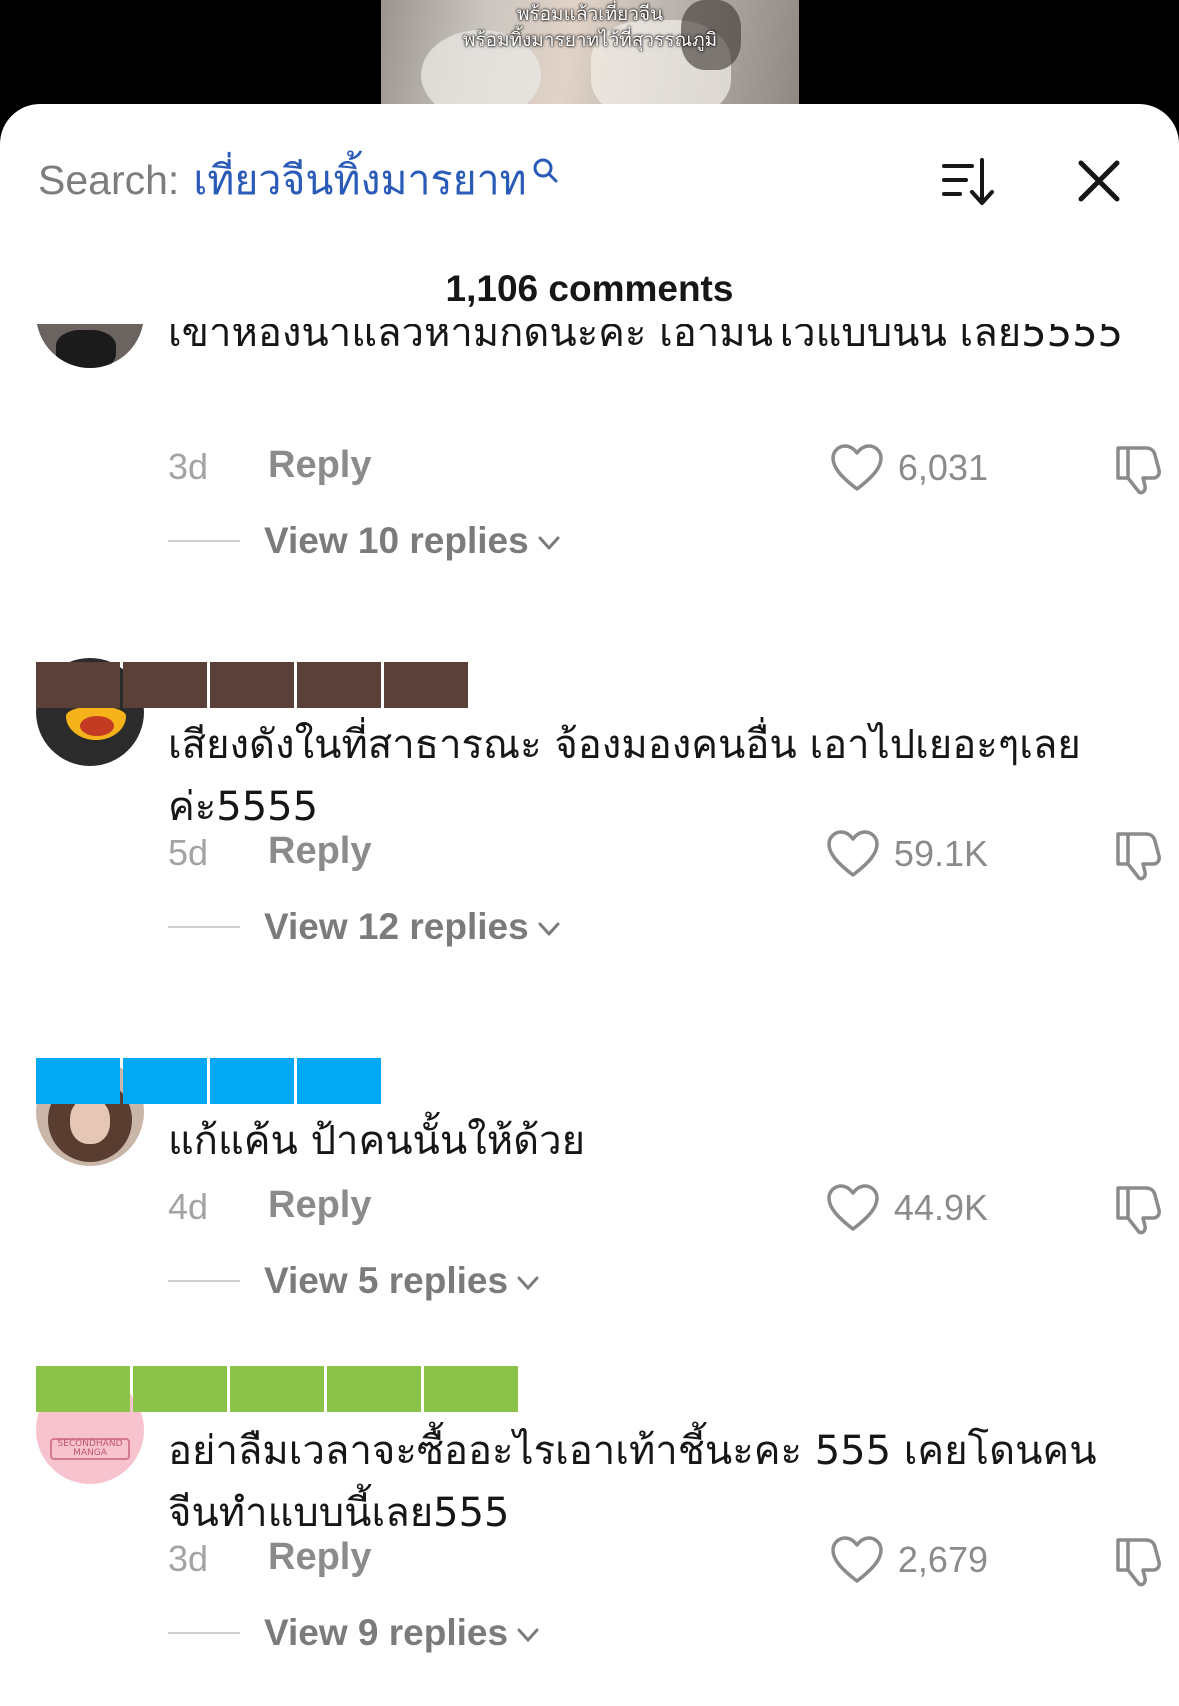  I want to click on like-button: 59.1K, so click(907, 854).